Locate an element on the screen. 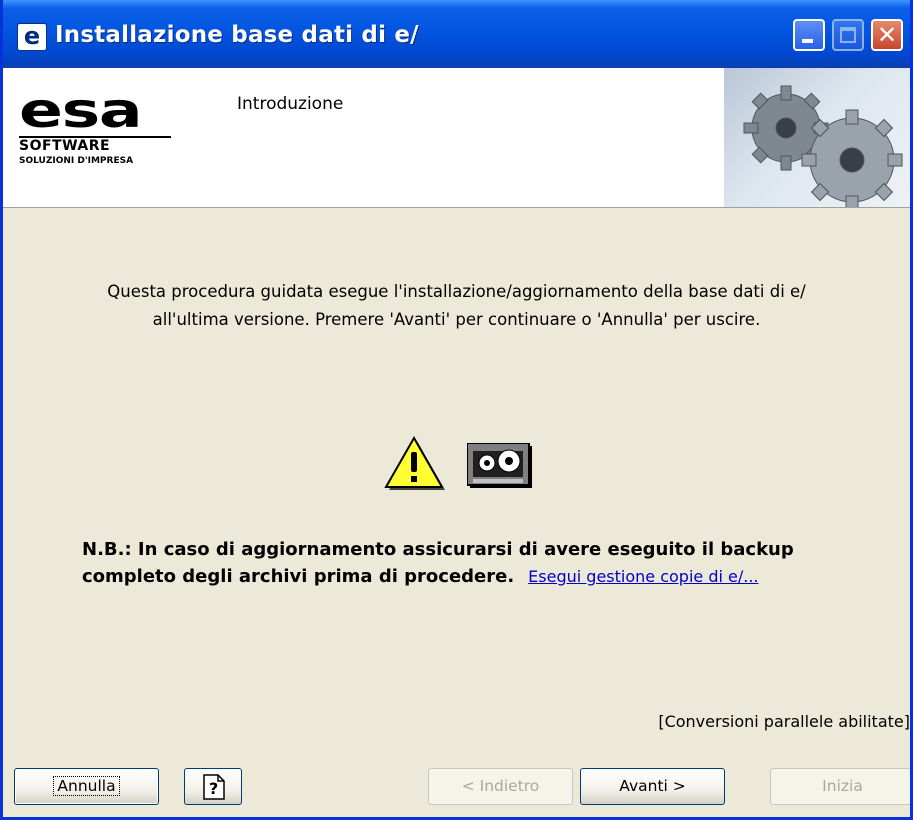 The height and width of the screenshot is (820, 913). logo-wordmark: esa is located at coordinates (81, 111).